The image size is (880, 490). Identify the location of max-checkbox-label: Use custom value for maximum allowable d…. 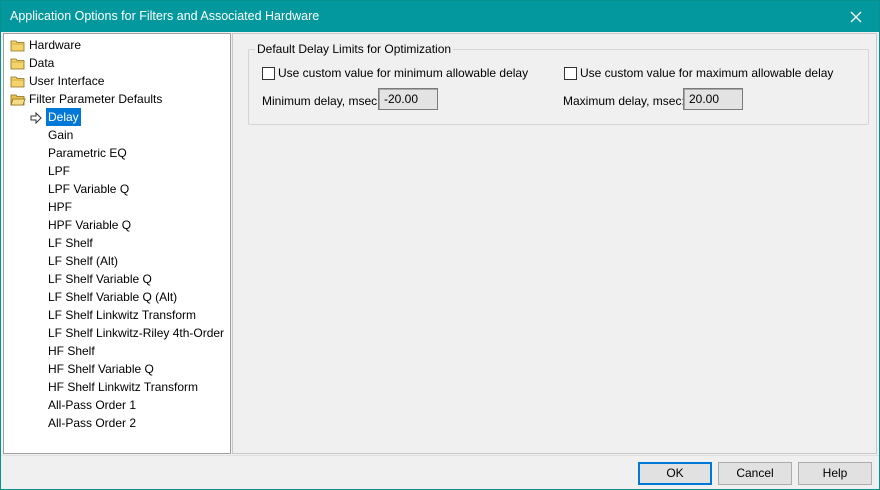
(707, 73).